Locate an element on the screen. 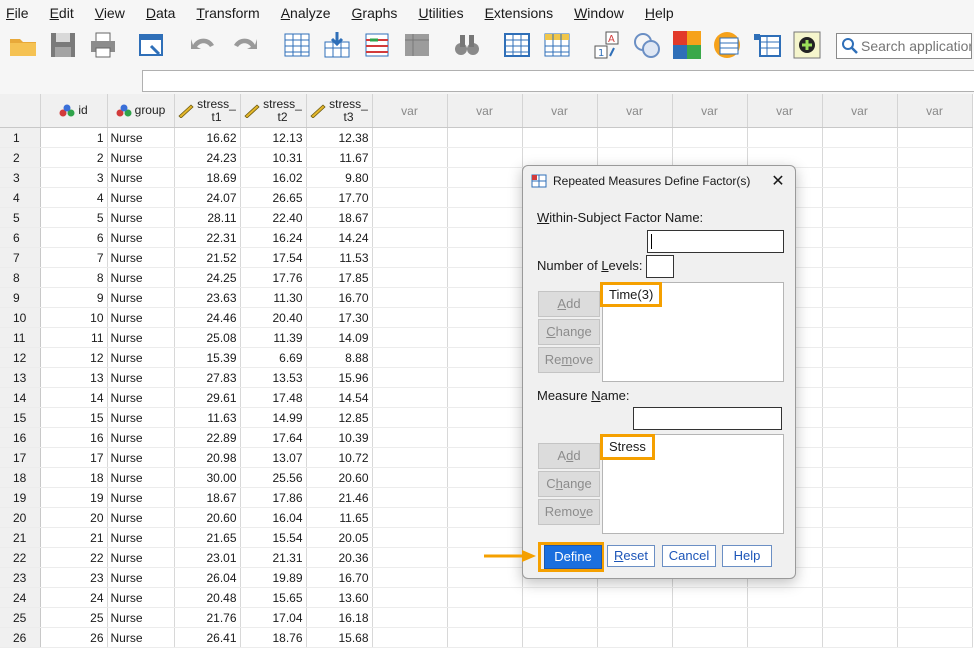 This screenshot has width=974, height=650. data-cell: 14.09 is located at coordinates (339, 337).